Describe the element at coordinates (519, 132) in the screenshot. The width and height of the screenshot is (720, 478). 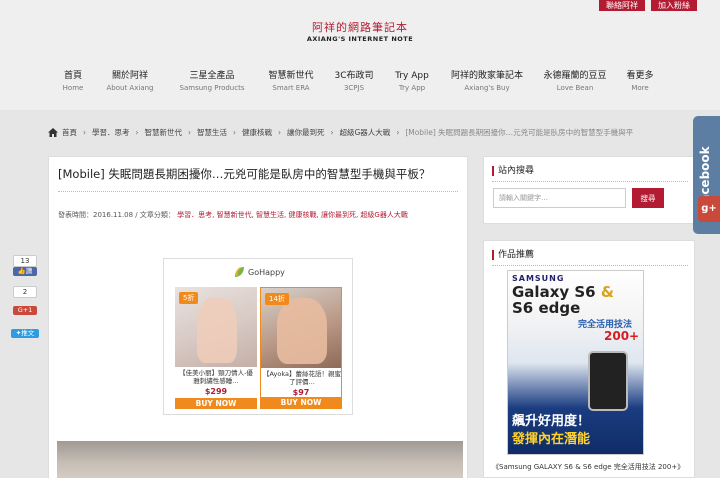
I see `breadcrumb-current: [Mobile] 失眠問題長期困擾你…元兇可能是臥房中的智慧型手機與平` at that location.